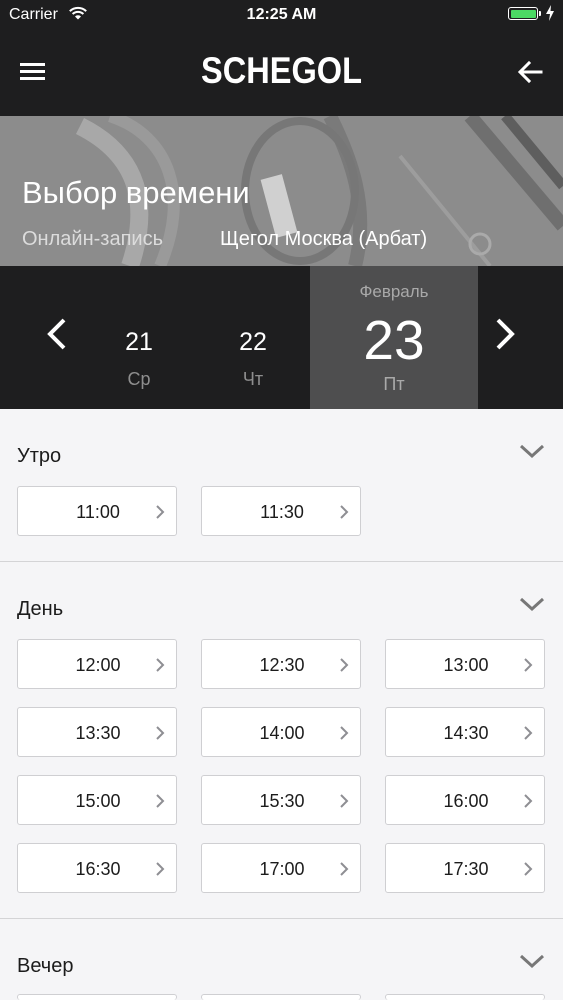 The width and height of the screenshot is (563, 1000). I want to click on battery-icon, so click(523, 13).